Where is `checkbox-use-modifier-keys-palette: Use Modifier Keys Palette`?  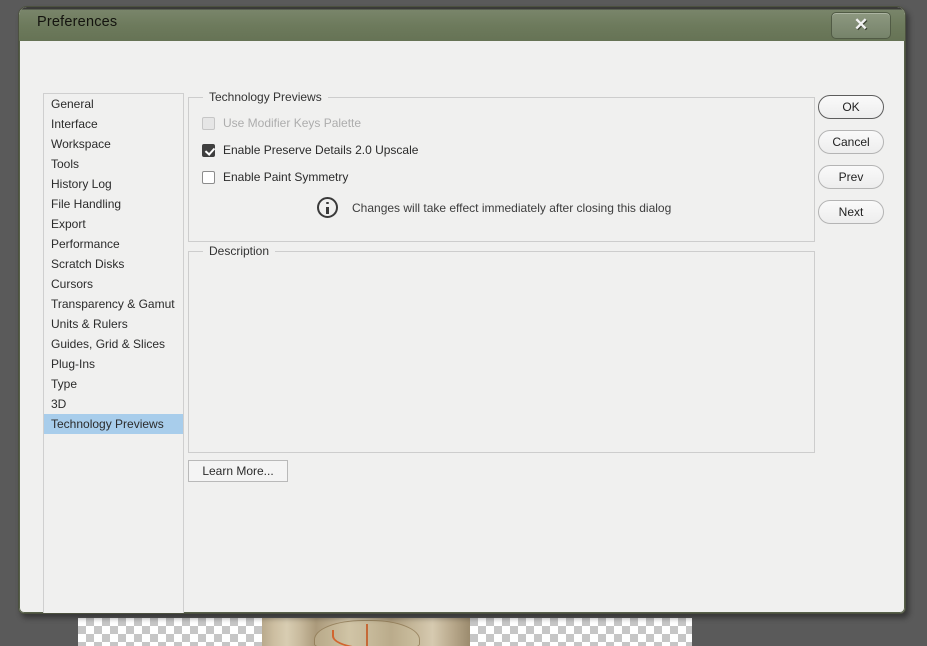
checkbox-use-modifier-keys-palette: Use Modifier Keys Palette is located at coordinates (281, 123).